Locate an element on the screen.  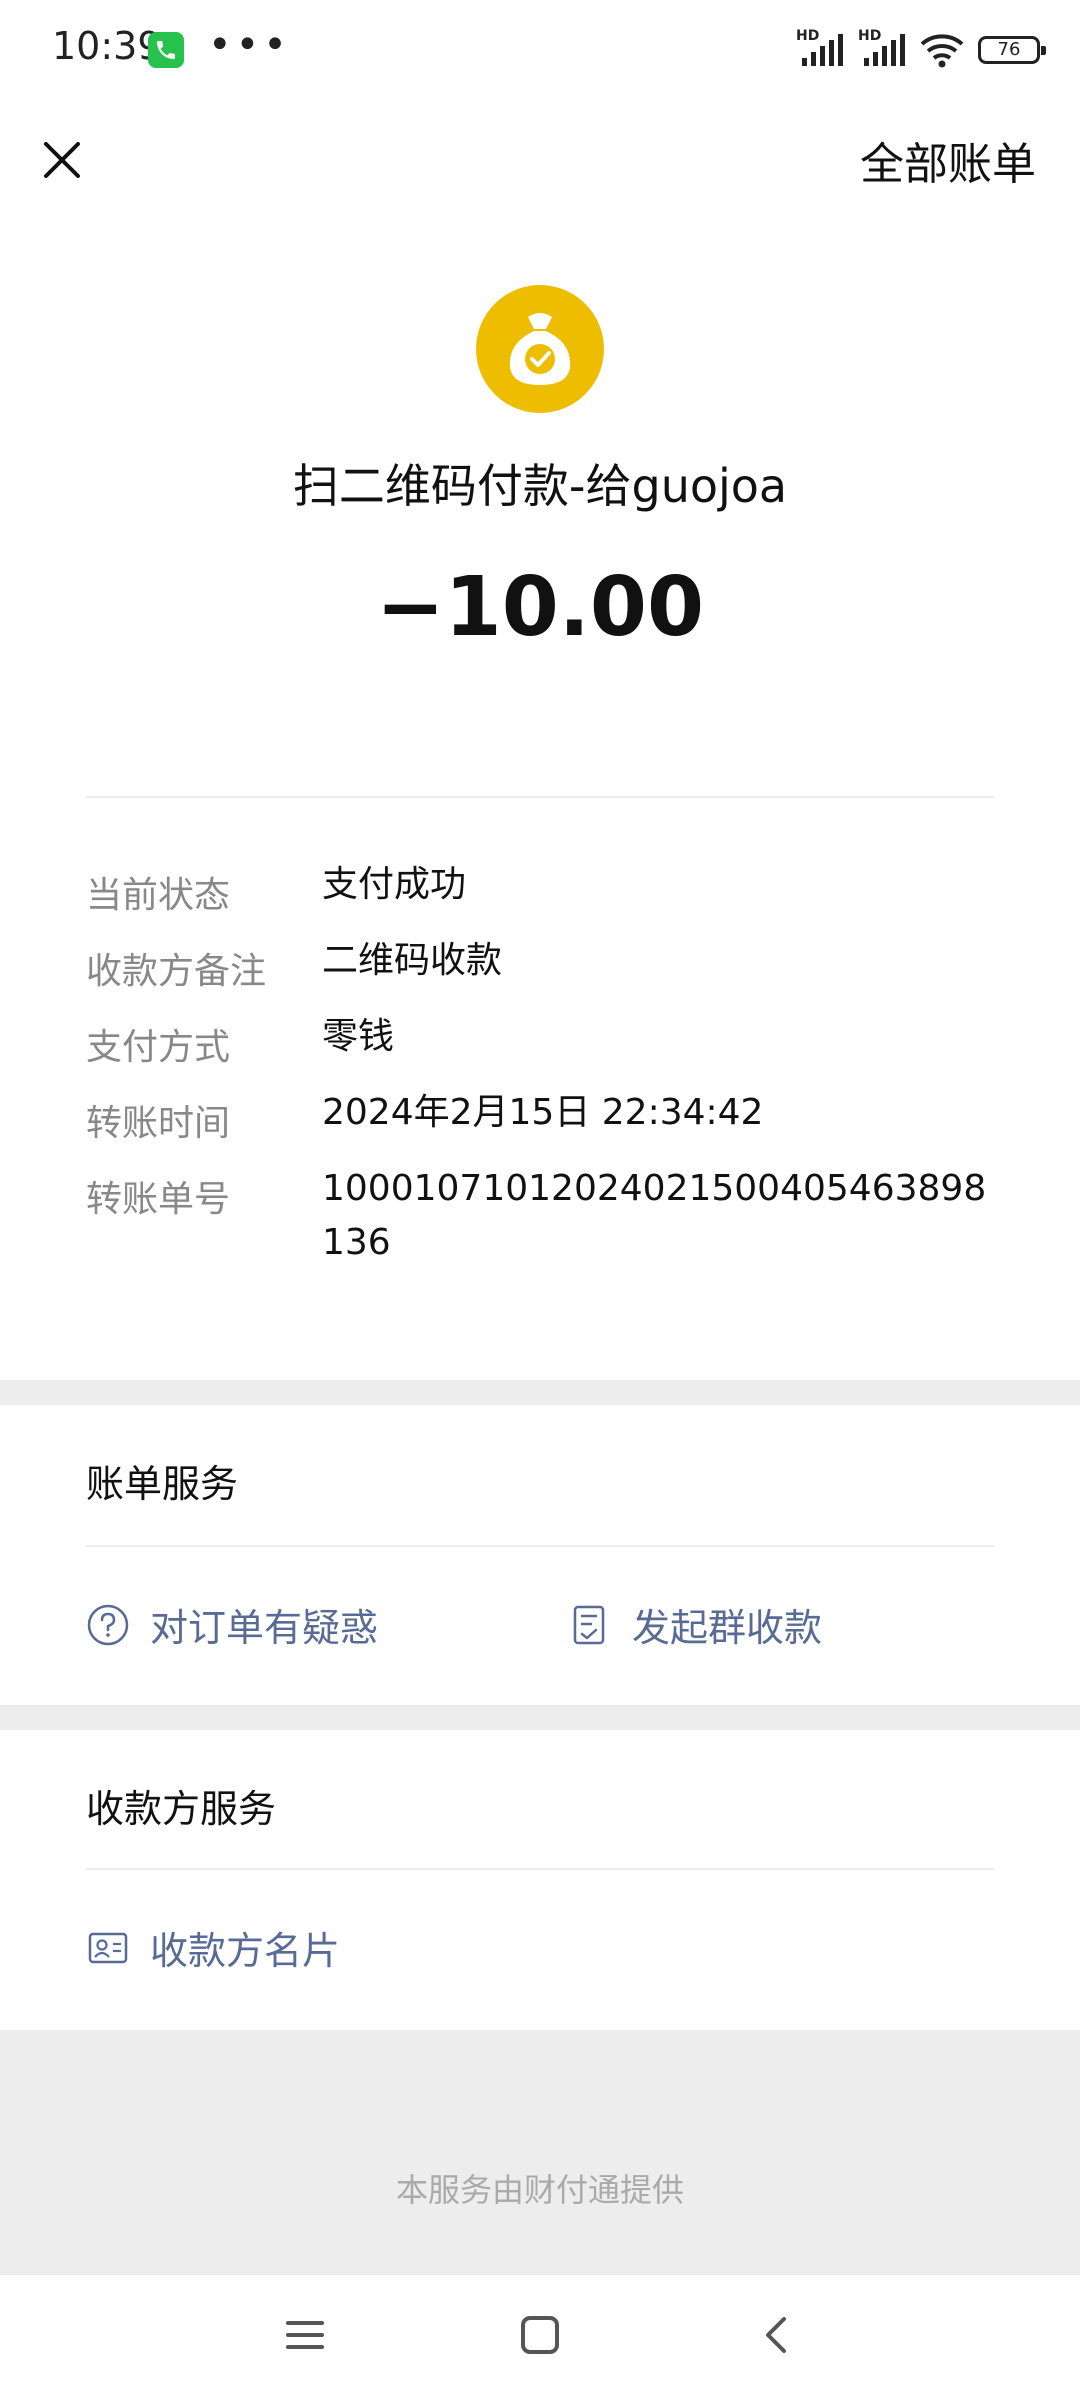
group-collect-link: 发起群收款 is located at coordinates (695, 1624).